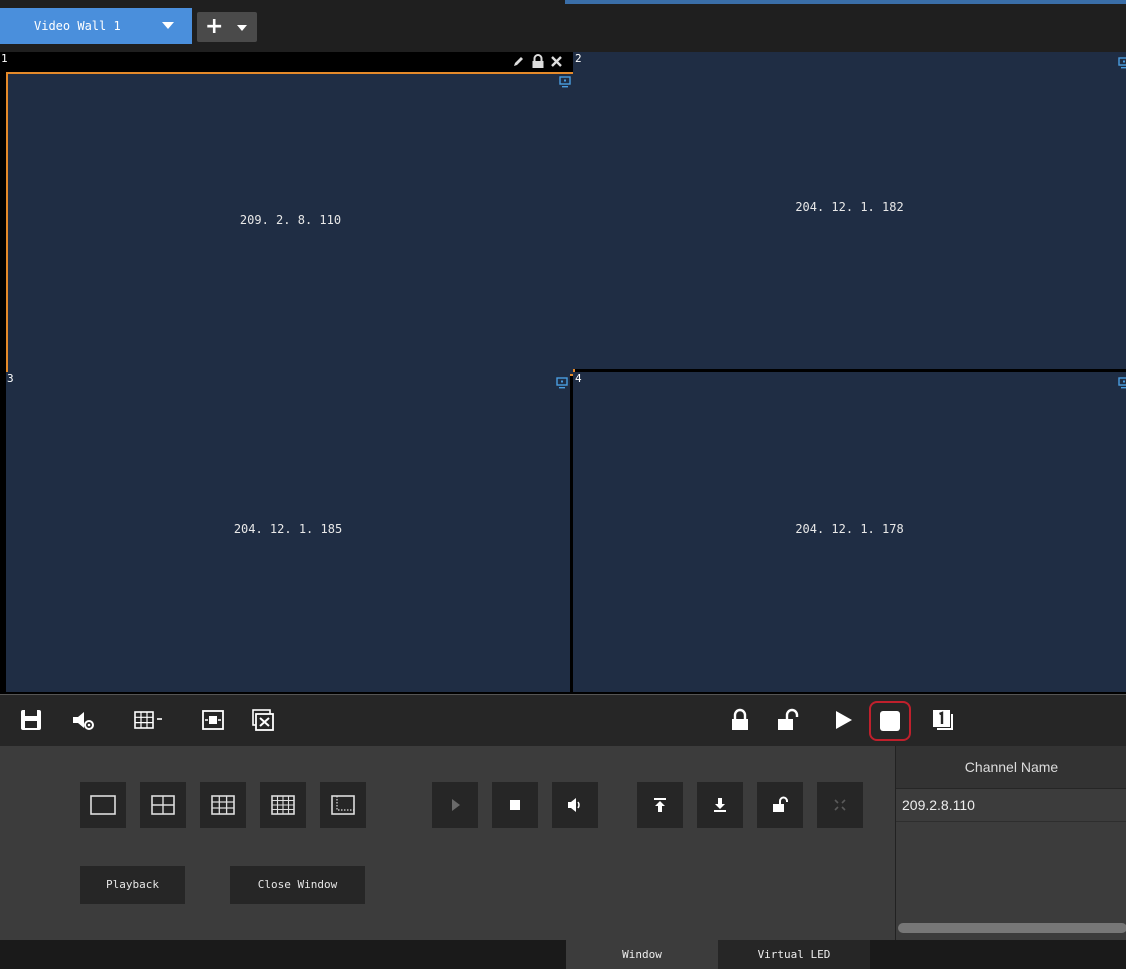  What do you see at coordinates (83, 720) in the screenshot?
I see `audio-settings-icon` at bounding box center [83, 720].